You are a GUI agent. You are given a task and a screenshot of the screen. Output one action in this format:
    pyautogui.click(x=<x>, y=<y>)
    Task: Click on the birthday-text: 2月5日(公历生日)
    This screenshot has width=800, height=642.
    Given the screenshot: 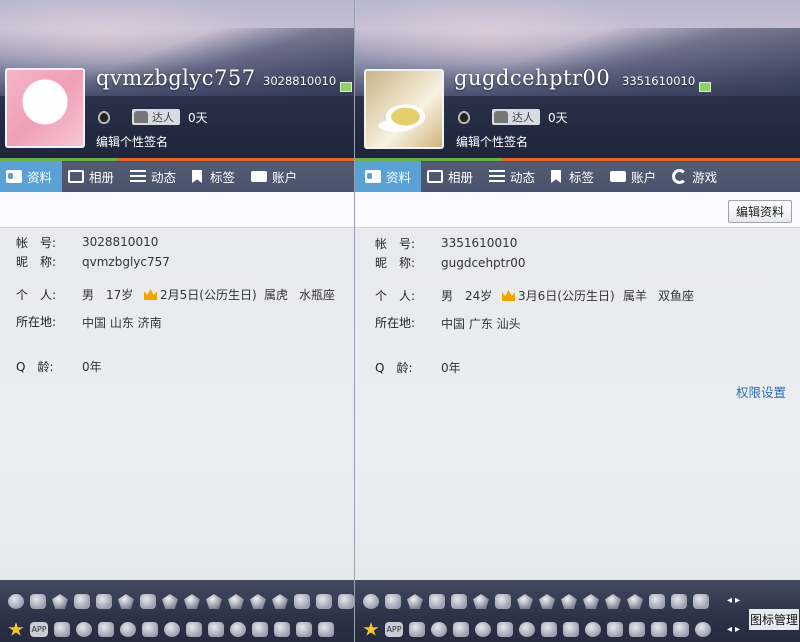 What is the action you would take?
    pyautogui.click(x=208, y=295)
    